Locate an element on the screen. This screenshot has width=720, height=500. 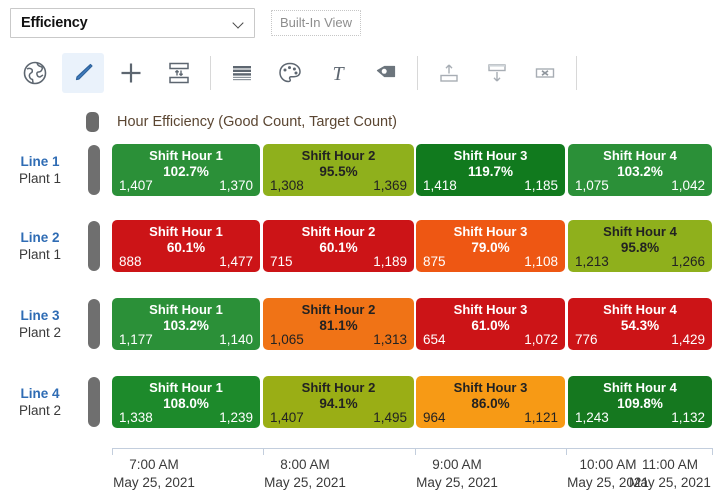
cell-target-count: 1,189 is located at coordinates (390, 261).